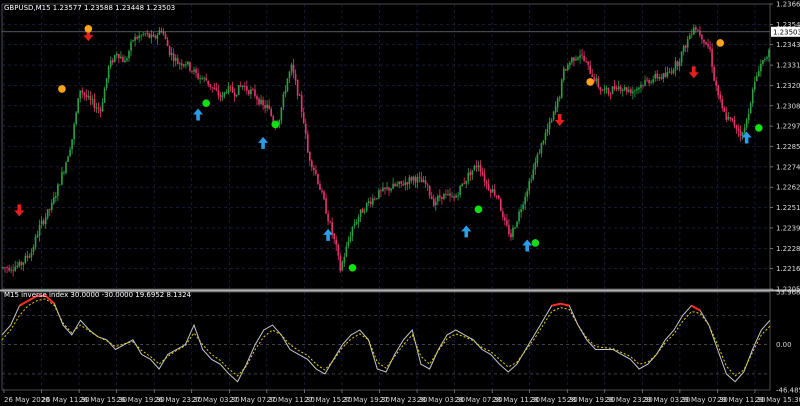 The image size is (800, 406). I want to click on orange-dot-marker, so click(62, 89).